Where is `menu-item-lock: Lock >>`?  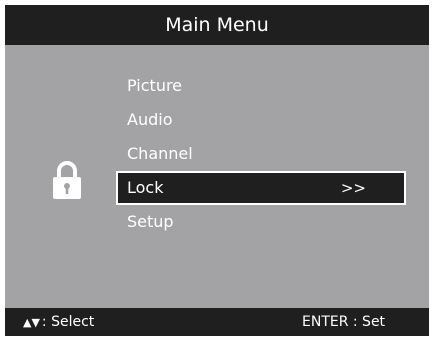 menu-item-lock: Lock >> is located at coordinates (261, 188).